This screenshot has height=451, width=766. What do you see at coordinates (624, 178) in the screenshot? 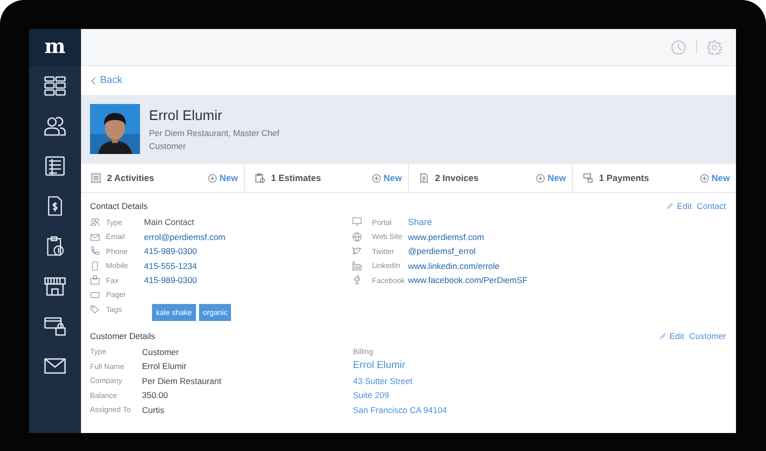
I see `tab-label: 1 Payments` at bounding box center [624, 178].